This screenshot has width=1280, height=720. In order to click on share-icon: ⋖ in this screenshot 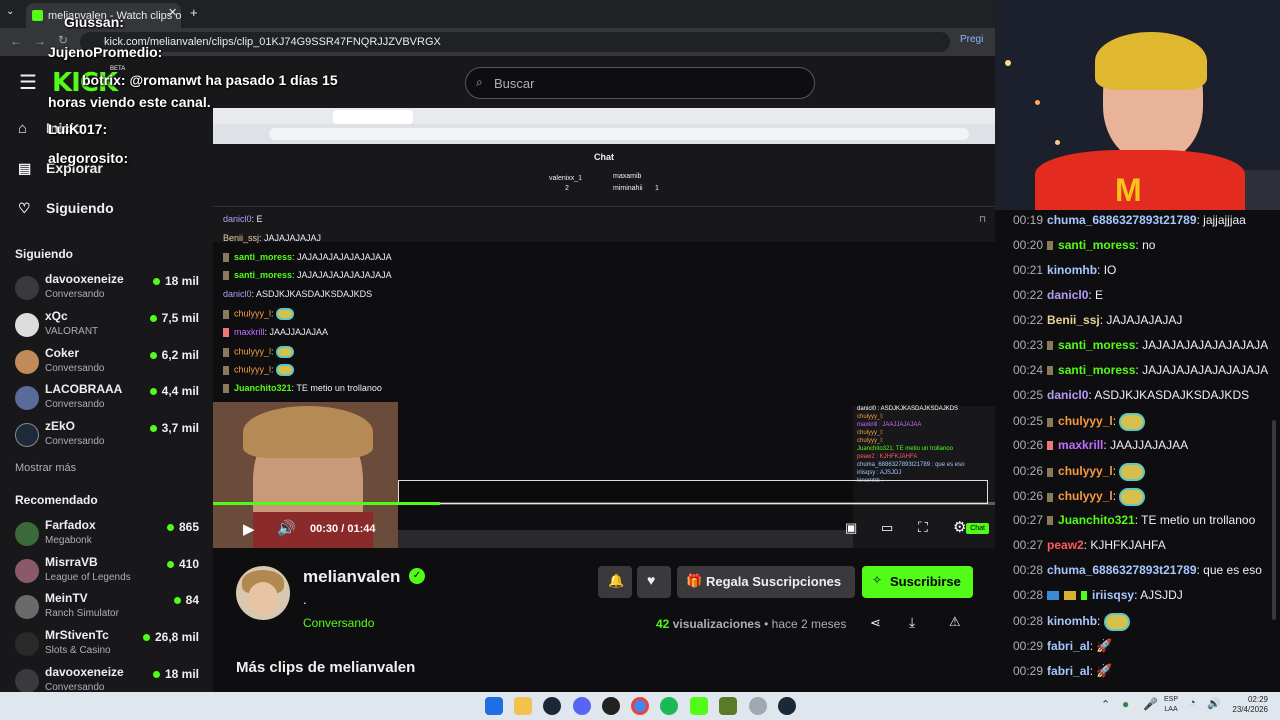, I will do `click(875, 623)`.